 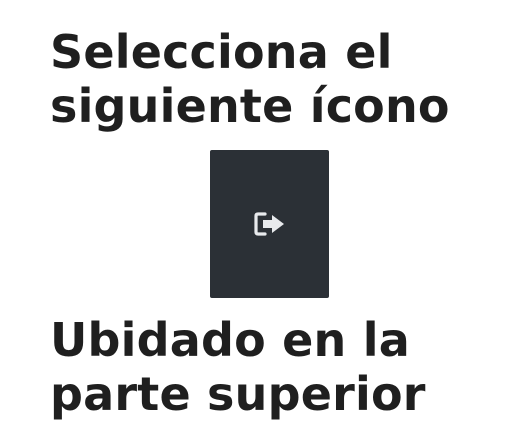 I want to click on location-line-2: parte superior, so click(x=238, y=394).